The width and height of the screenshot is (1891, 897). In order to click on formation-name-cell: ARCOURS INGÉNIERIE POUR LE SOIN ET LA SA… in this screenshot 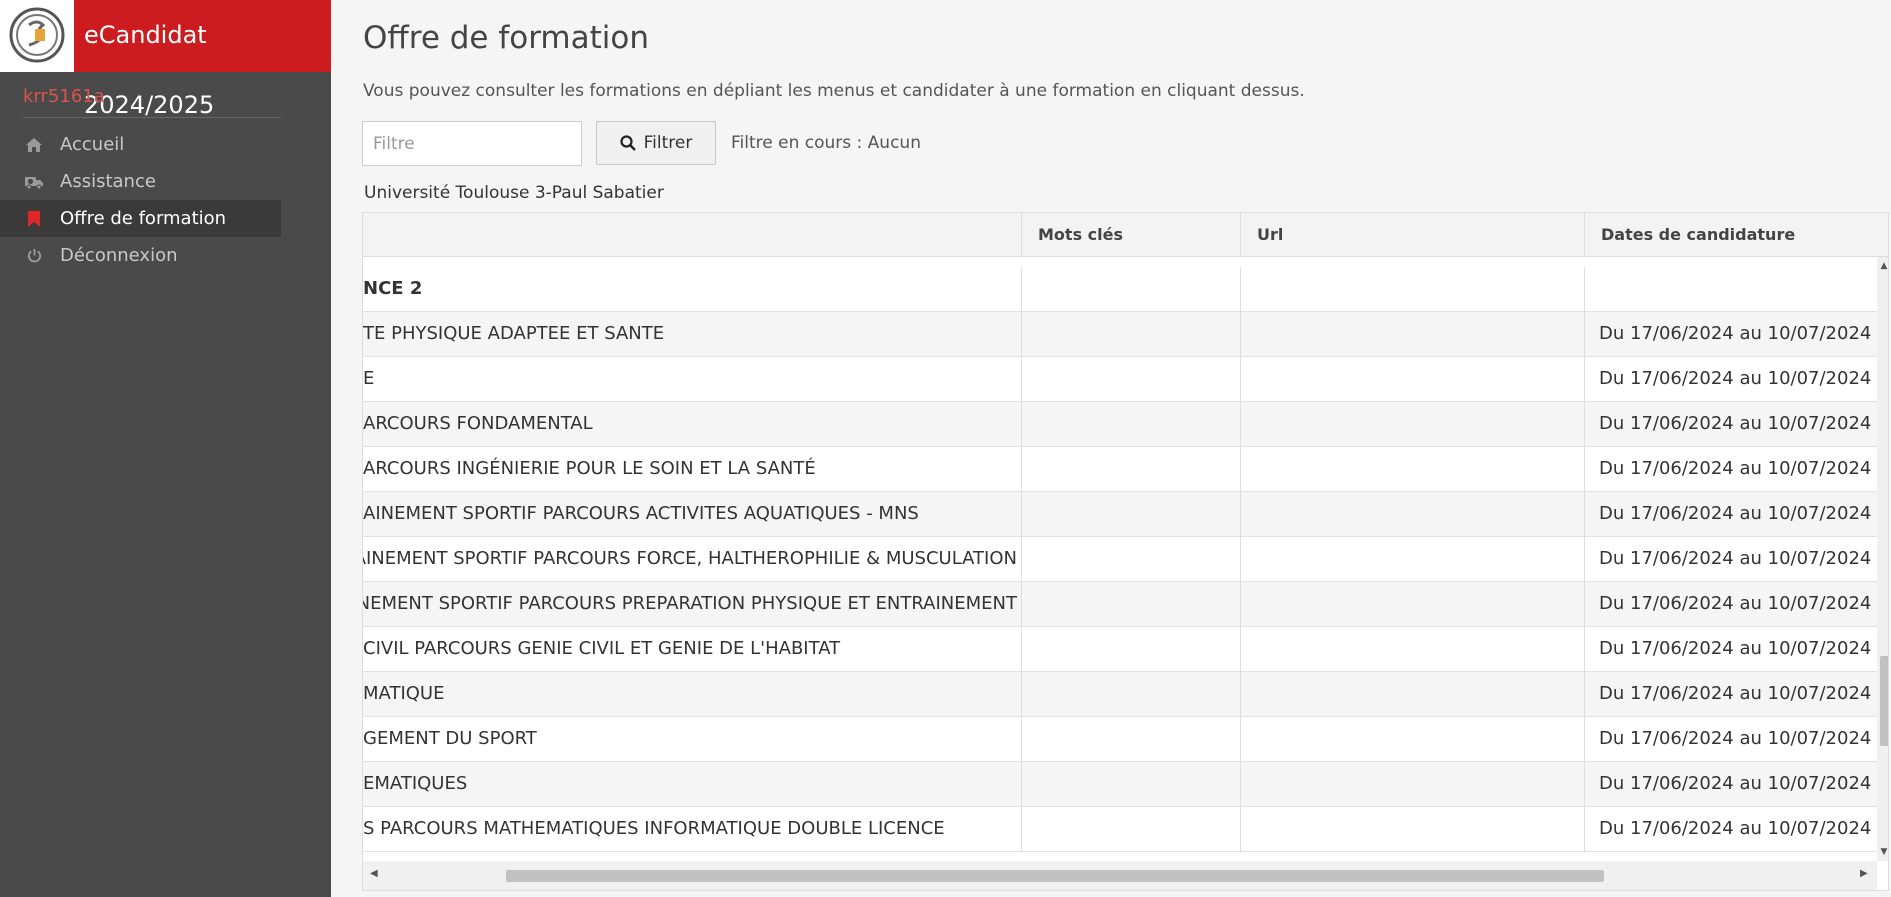, I will do `click(692, 469)`.